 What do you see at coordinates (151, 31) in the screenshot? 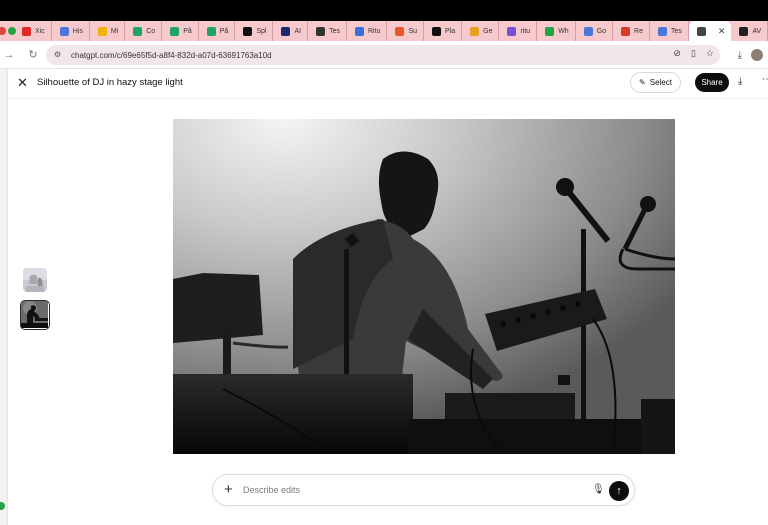
I see `browser-tab-label: Co` at bounding box center [151, 31].